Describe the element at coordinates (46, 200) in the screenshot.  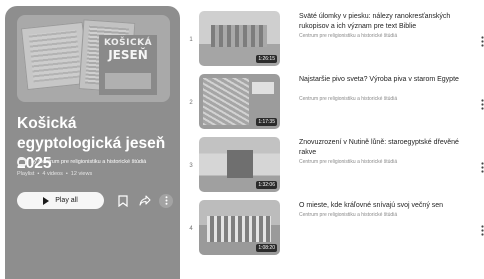
I see `play-icon` at that location.